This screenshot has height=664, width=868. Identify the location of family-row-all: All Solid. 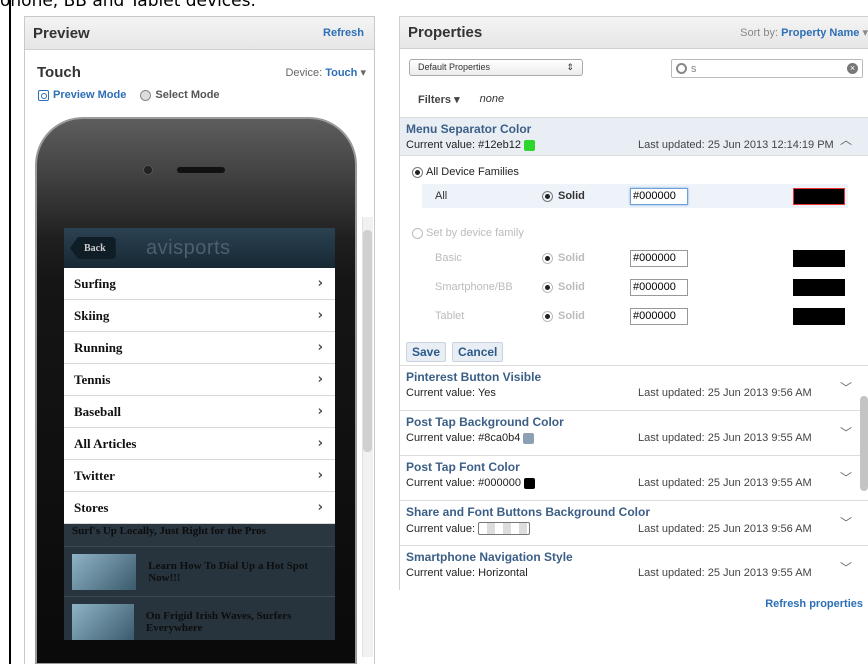
(635, 196).